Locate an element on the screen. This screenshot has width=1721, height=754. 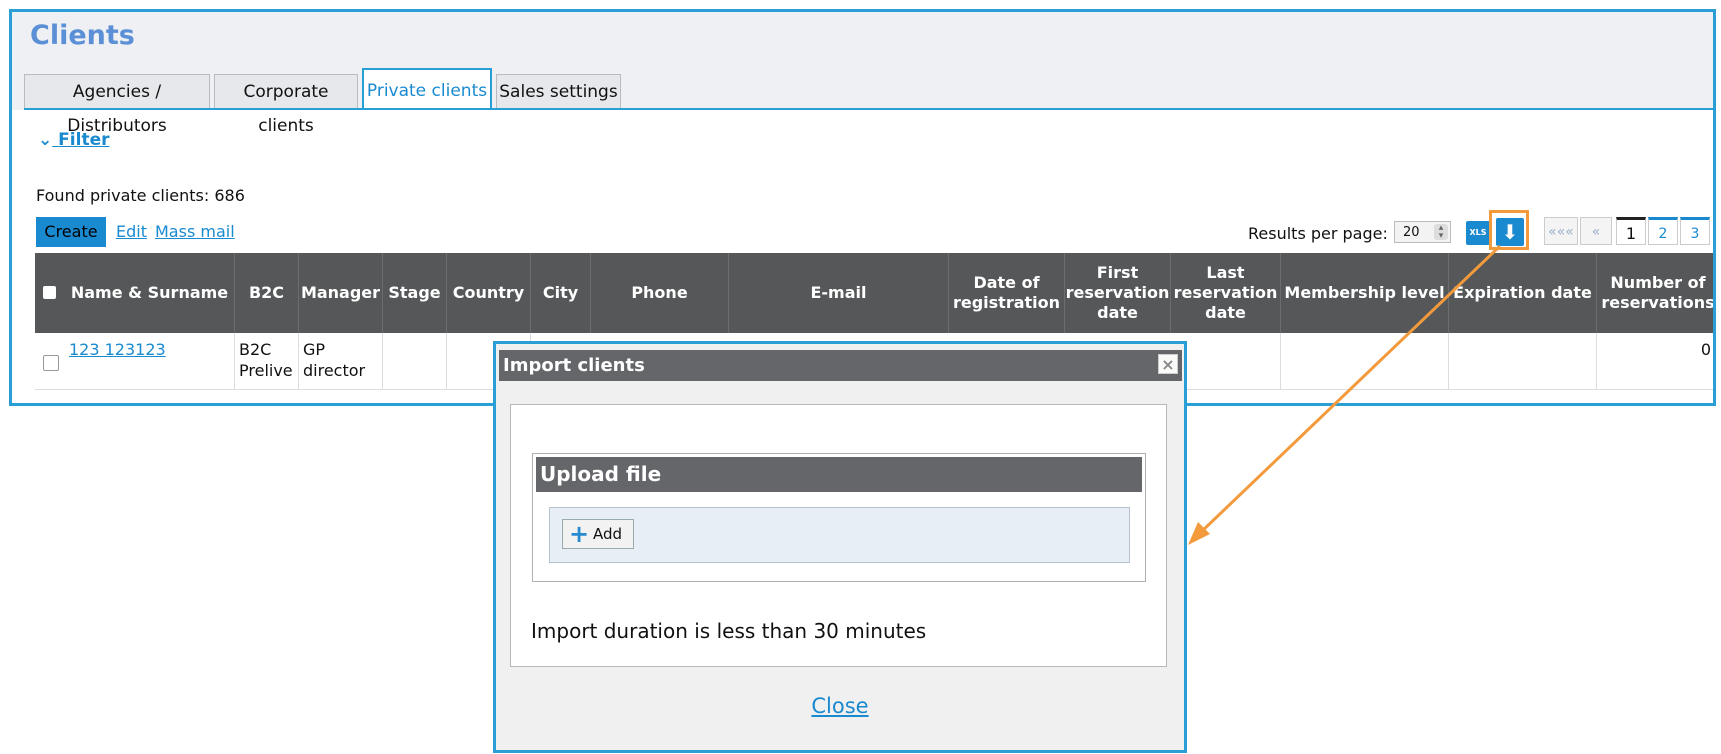
tab-underline is located at coordinates (868, 109).